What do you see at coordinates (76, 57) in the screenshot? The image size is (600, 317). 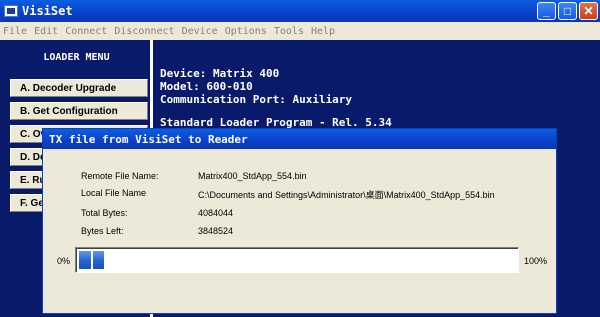 I see `loader-menu-title: LOADER MENU` at bounding box center [76, 57].